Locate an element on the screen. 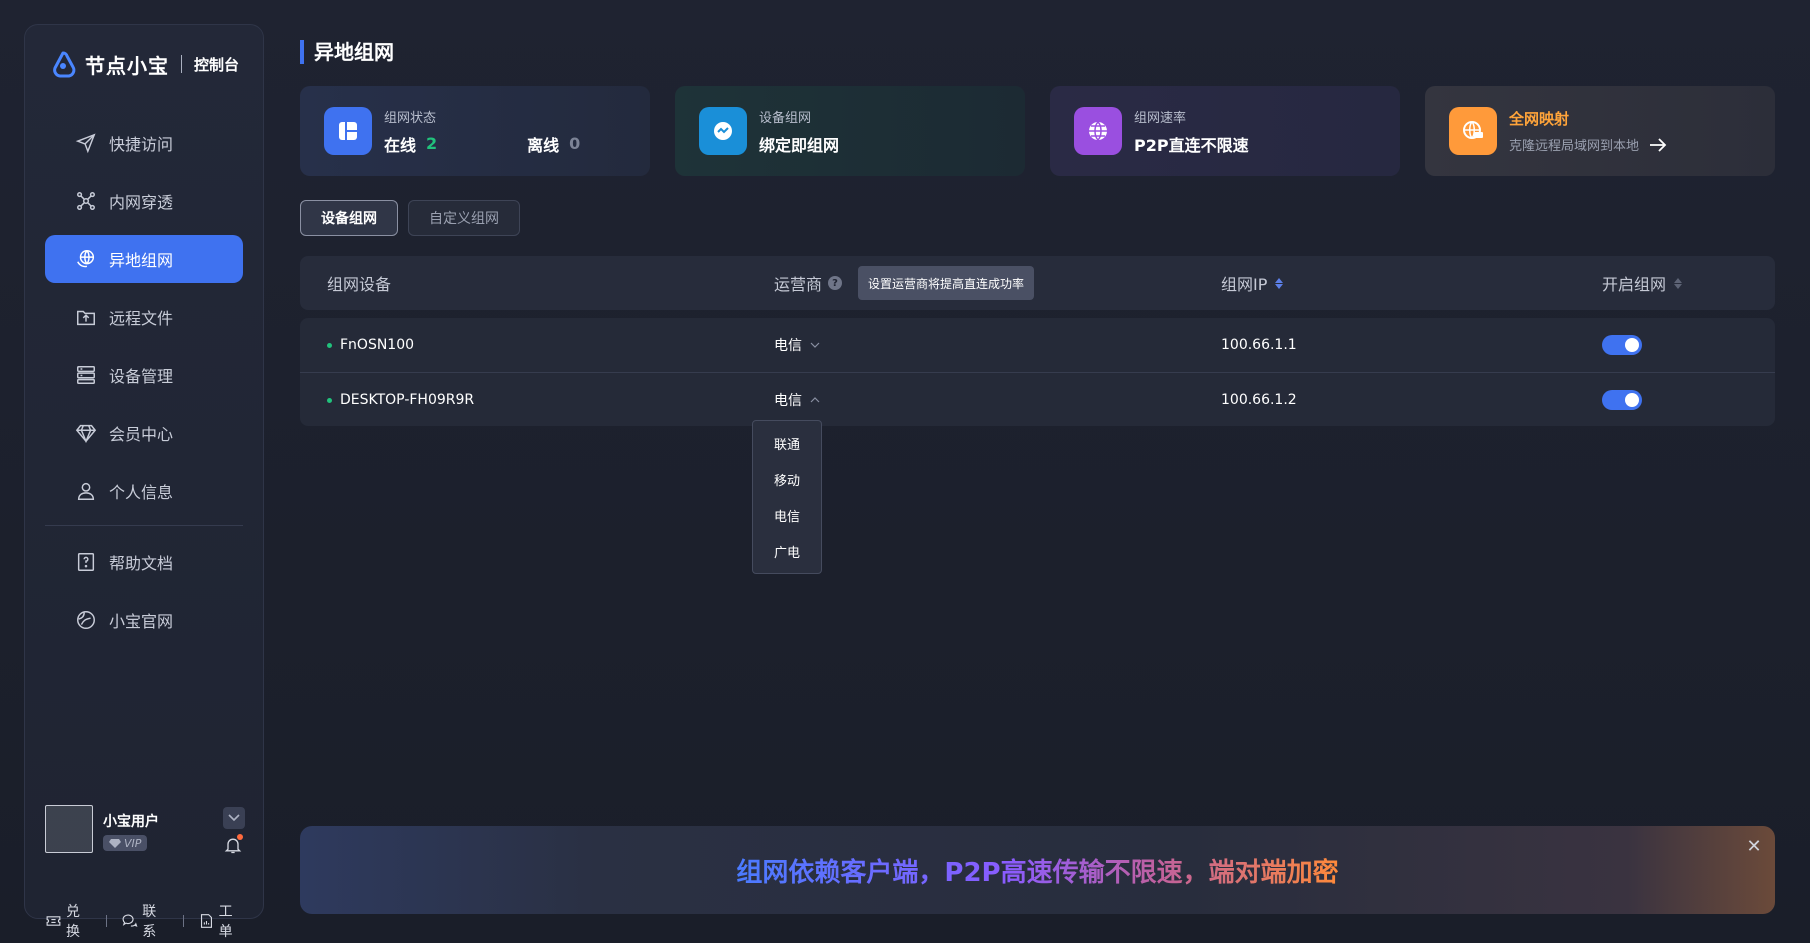  header-enable: 开启组网 is located at coordinates (1642, 283).